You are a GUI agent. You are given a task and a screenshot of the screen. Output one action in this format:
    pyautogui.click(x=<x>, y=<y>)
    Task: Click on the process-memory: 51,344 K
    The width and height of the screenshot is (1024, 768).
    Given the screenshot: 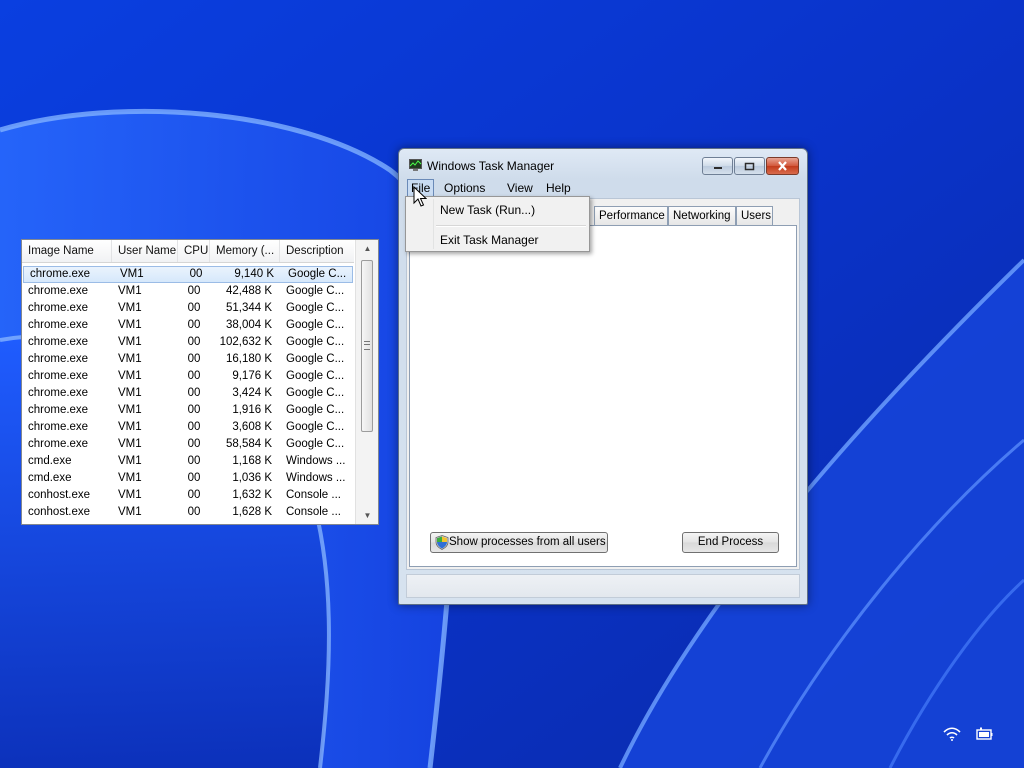 What is the action you would take?
    pyautogui.click(x=248, y=308)
    